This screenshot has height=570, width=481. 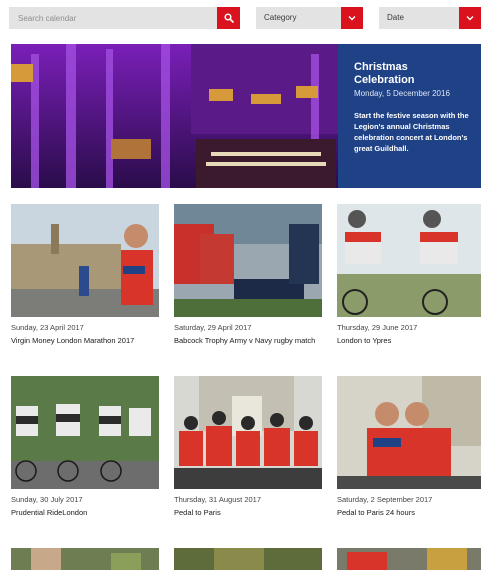 What do you see at coordinates (412, 74) in the screenshot?
I see `featured-event-title: Christmas Celebration` at bounding box center [412, 74].